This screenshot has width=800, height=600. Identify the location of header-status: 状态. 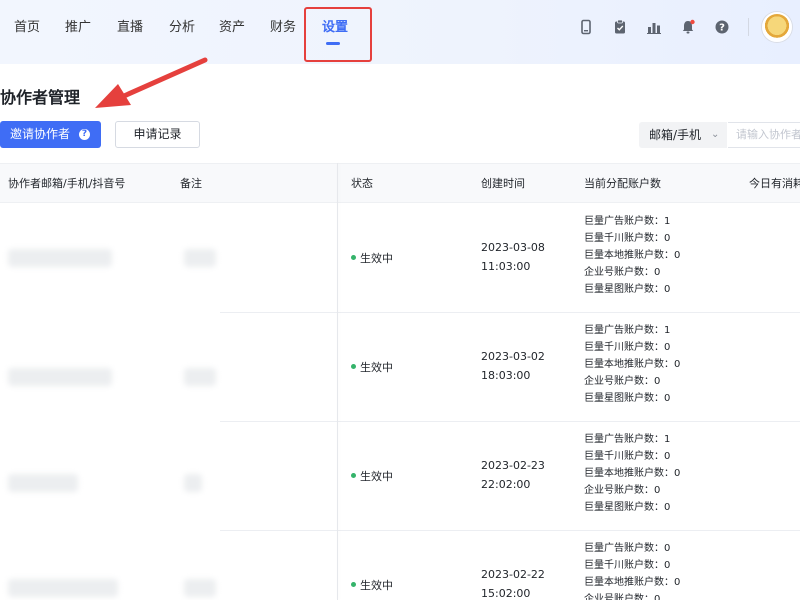
(362, 183).